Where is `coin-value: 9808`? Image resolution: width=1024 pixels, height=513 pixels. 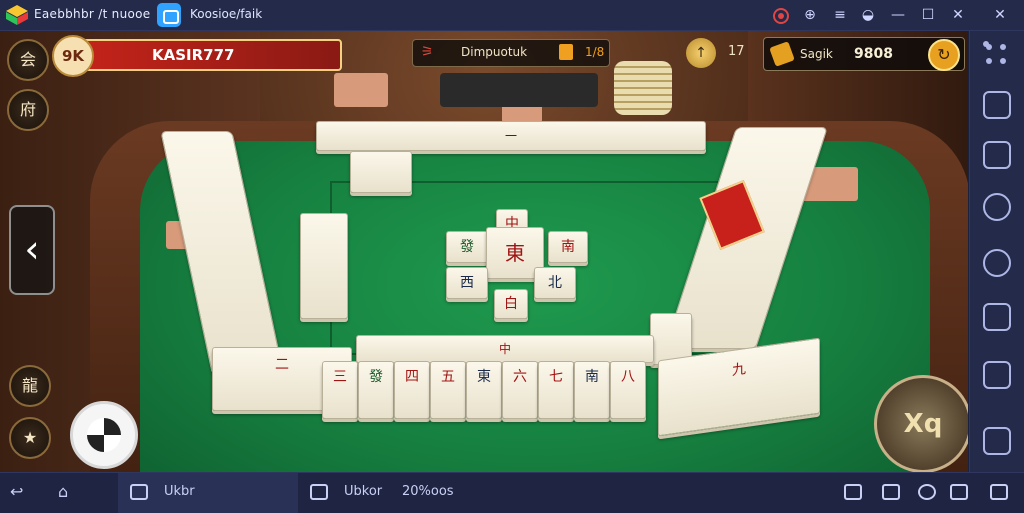
coin-value: 9808 is located at coordinates (873, 54).